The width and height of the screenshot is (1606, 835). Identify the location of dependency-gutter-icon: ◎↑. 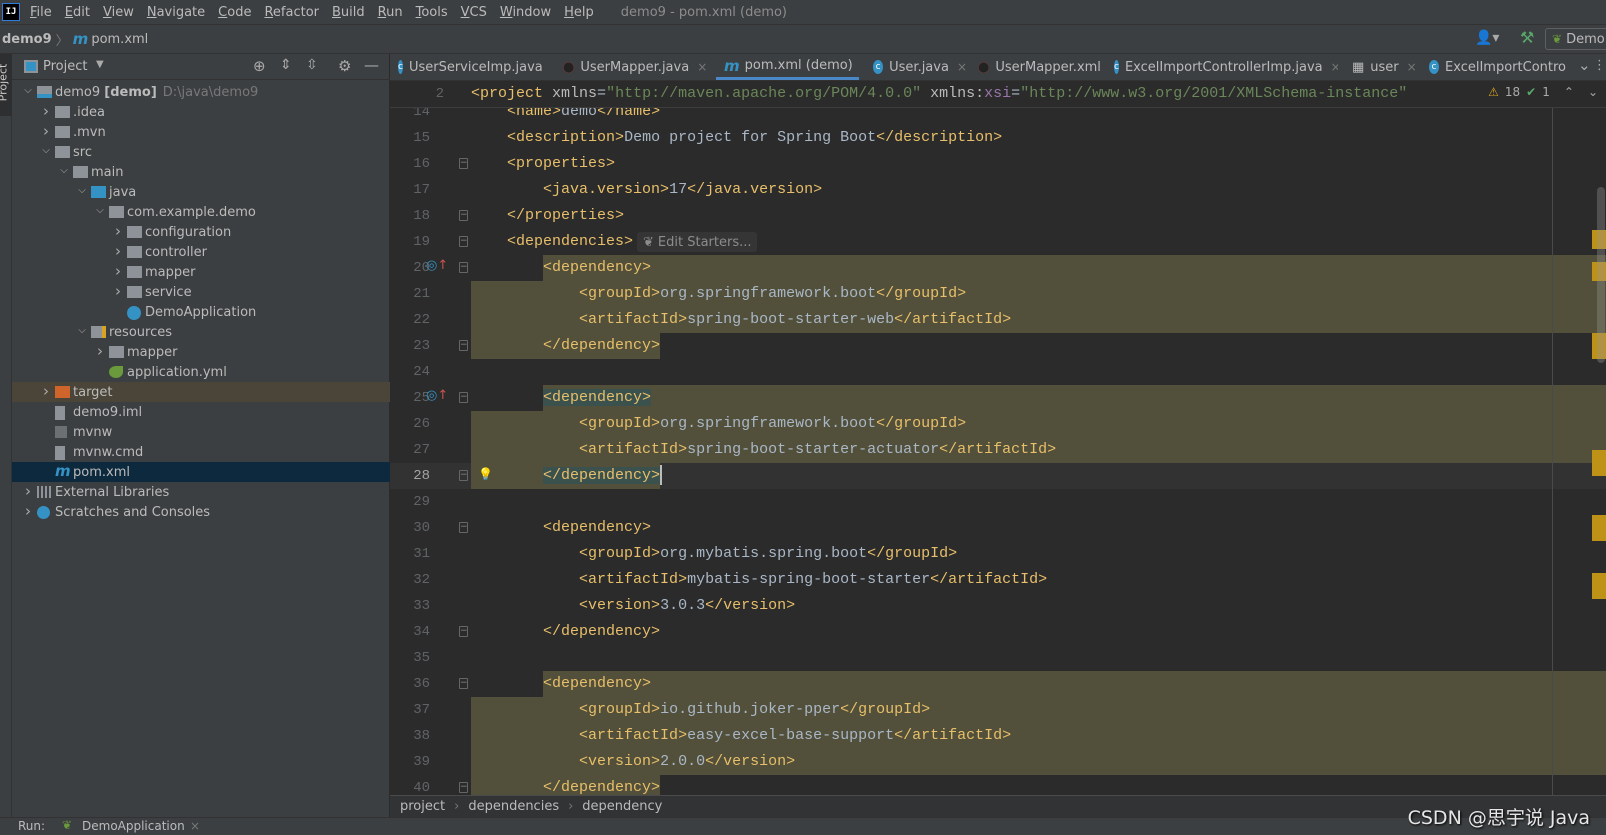
(437, 395).